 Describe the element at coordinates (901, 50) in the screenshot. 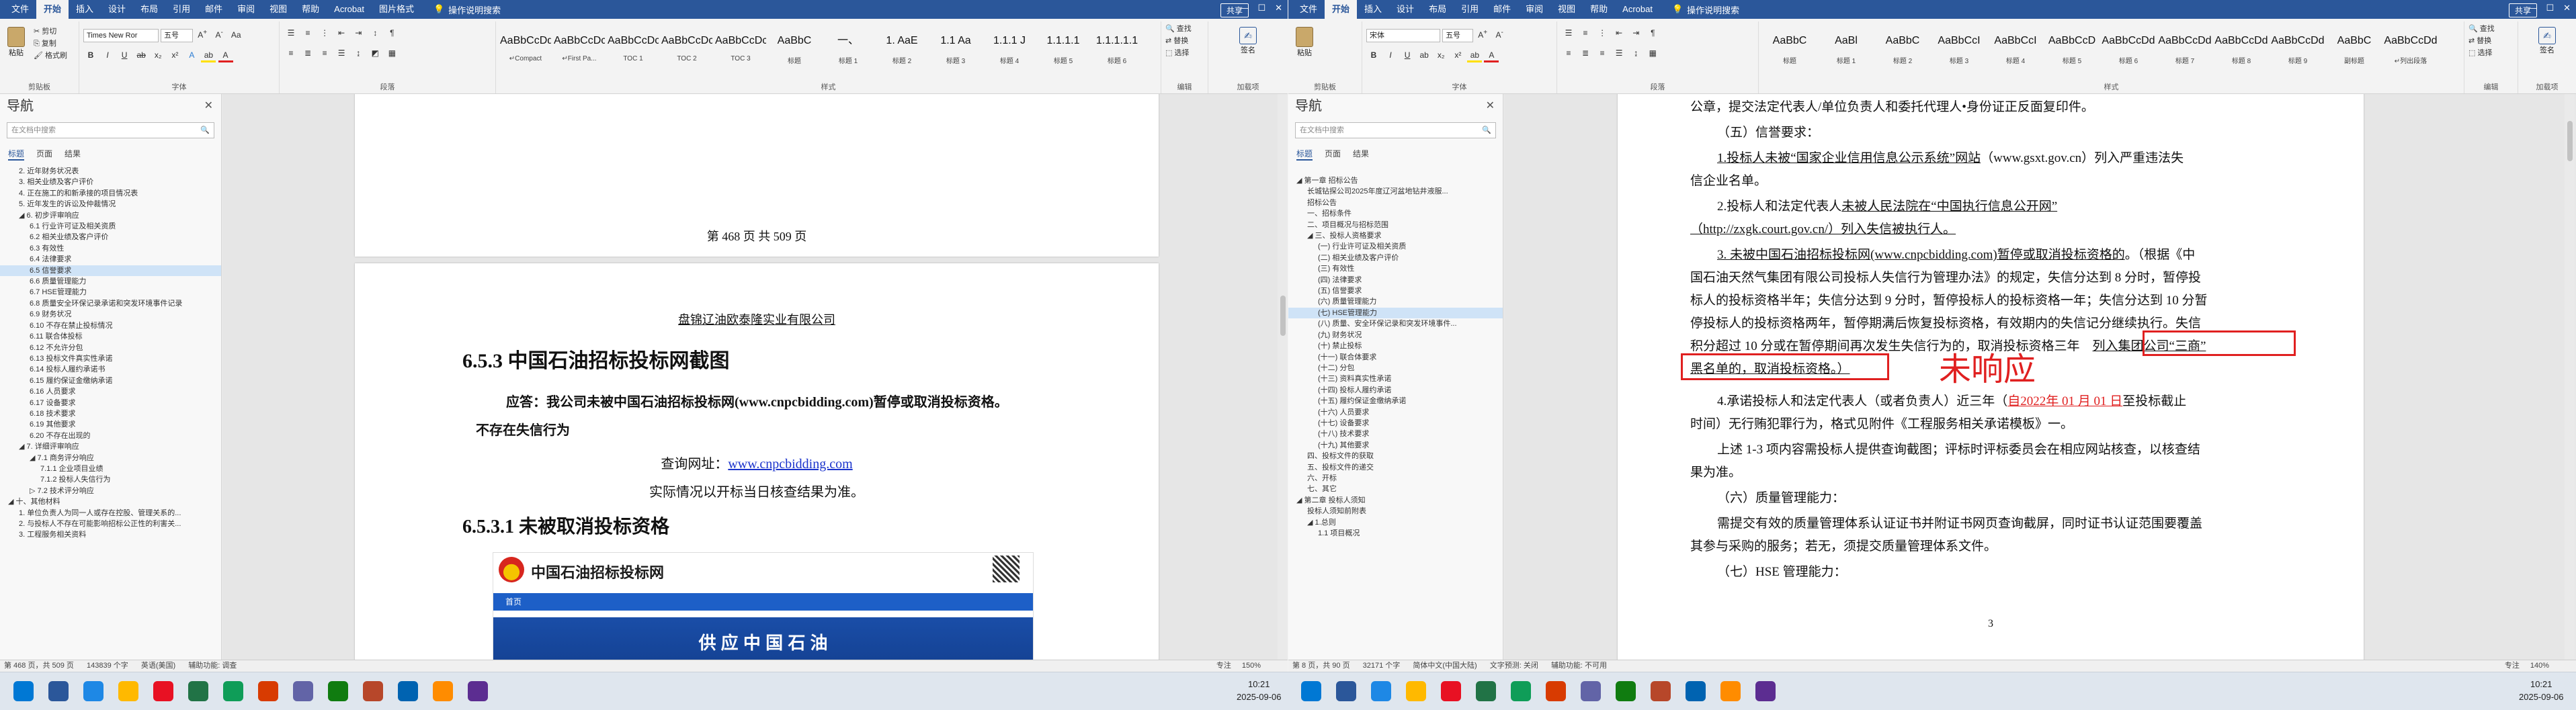

I see `style-card: 1. AaE 标题 2` at that location.